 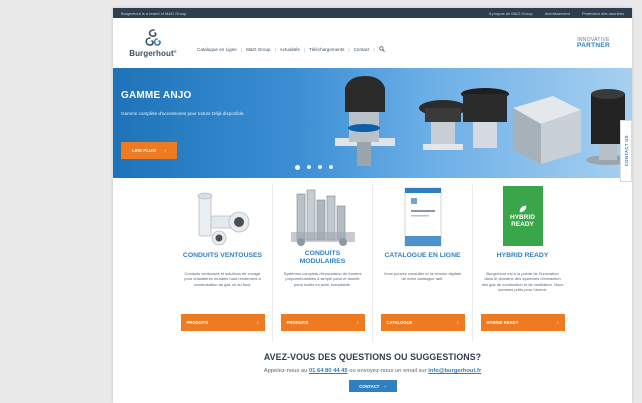 What do you see at coordinates (258, 49) in the screenshot?
I see `nav-item-mg-group: M&G Group` at bounding box center [258, 49].